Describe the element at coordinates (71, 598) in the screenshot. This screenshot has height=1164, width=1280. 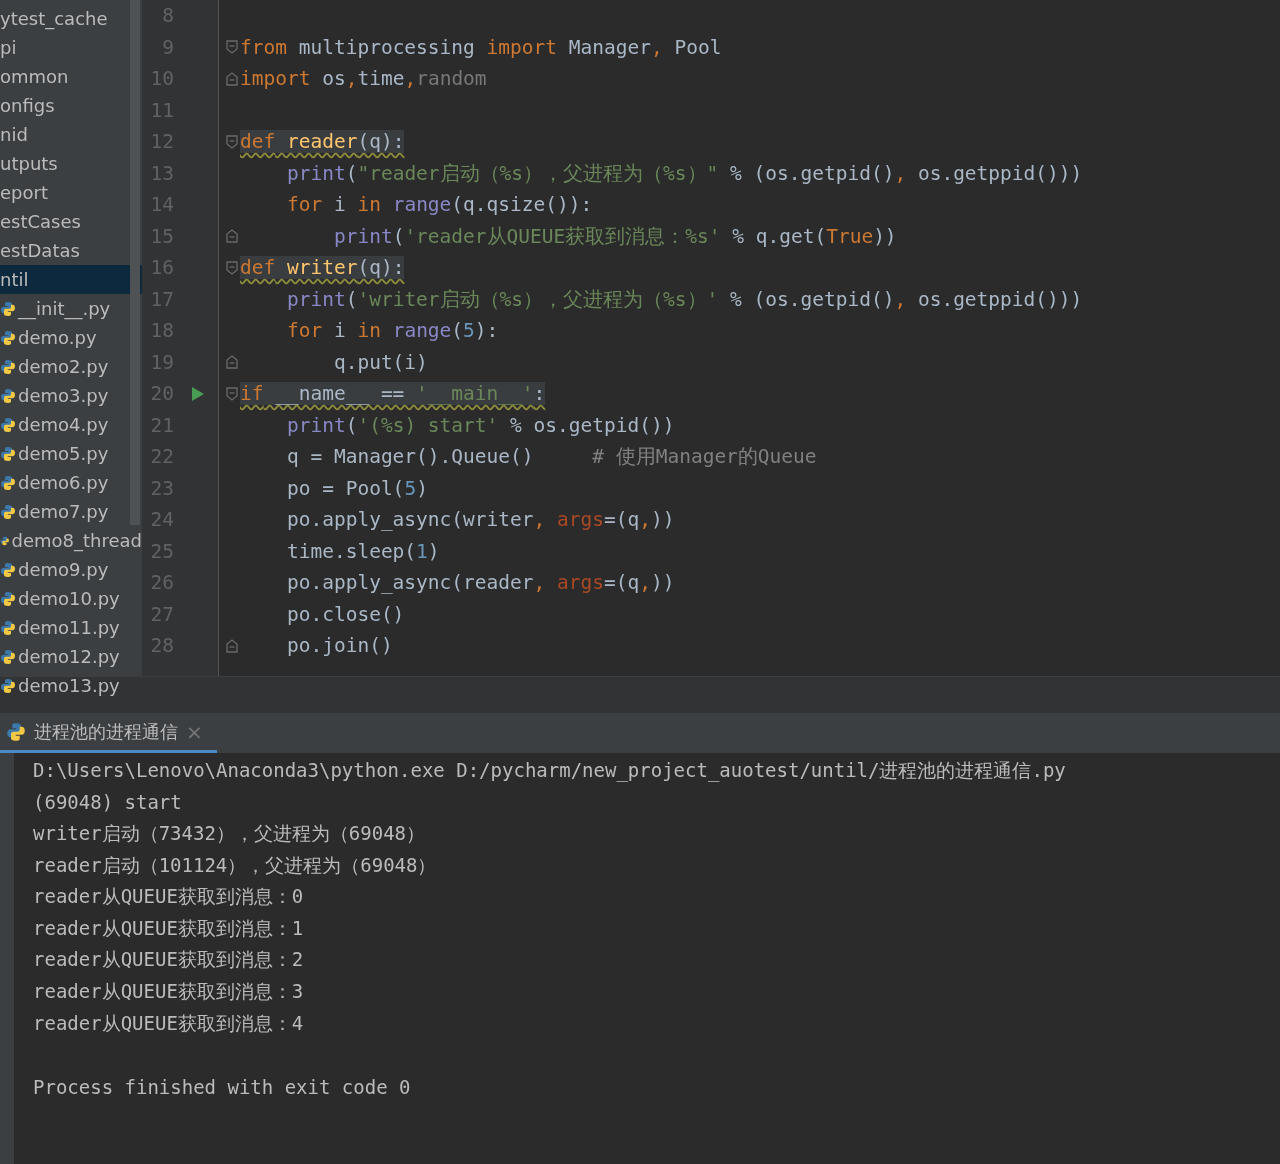
I see `tree-item: demo10.py` at that location.